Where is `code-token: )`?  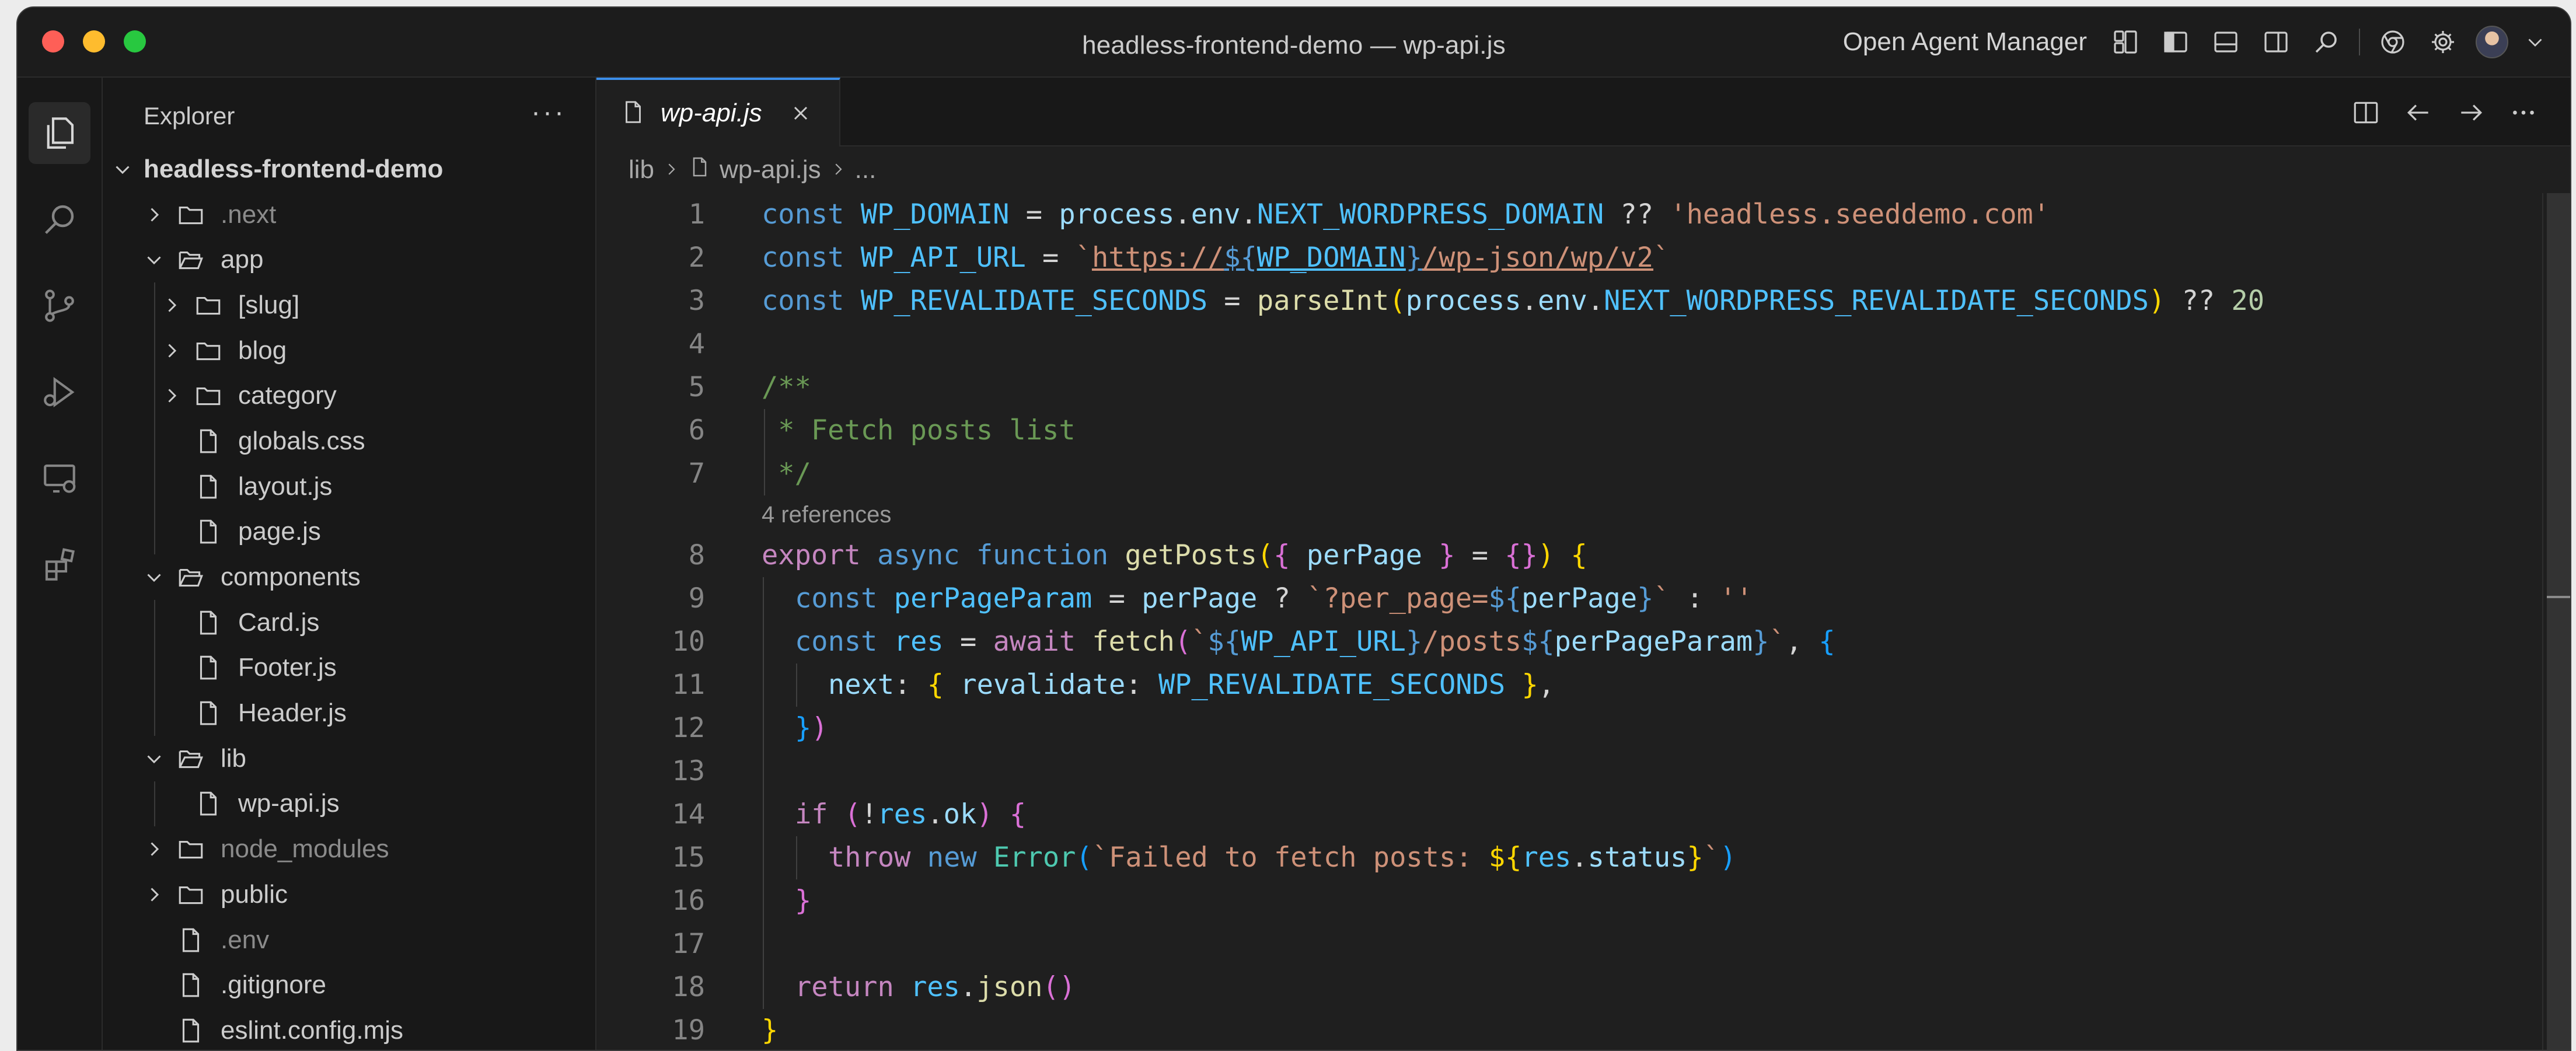 code-token: ) is located at coordinates (984, 814).